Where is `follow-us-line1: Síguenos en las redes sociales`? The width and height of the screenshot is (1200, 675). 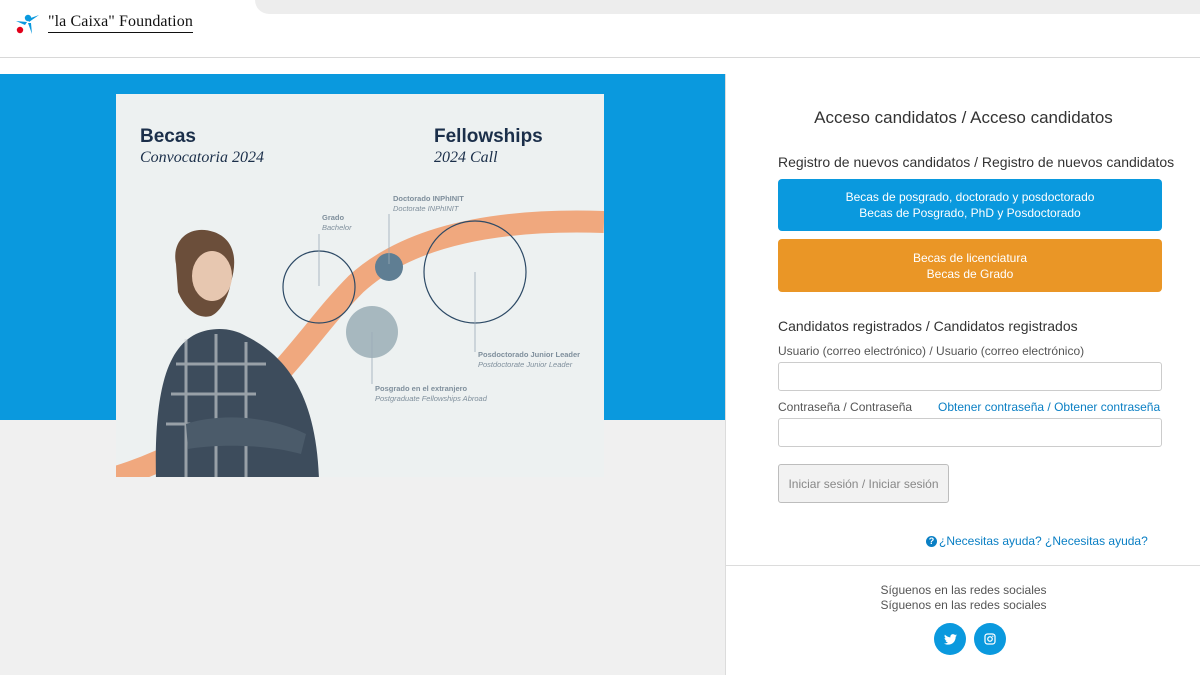
follow-us-line1: Síguenos en las redes sociales is located at coordinates (963, 590).